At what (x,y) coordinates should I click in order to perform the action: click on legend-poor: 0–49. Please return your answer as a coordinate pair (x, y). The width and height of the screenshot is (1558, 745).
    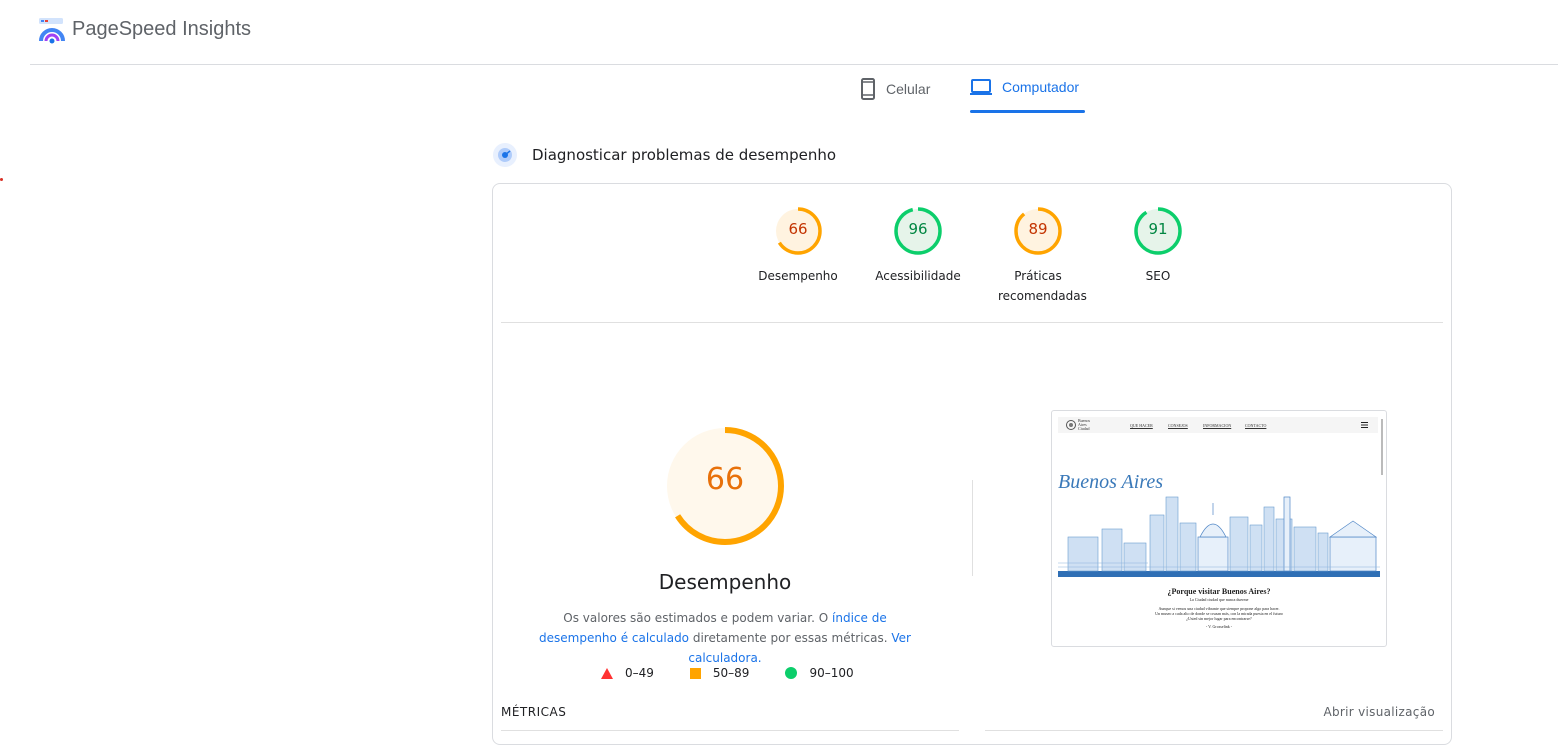
    Looking at the image, I should click on (627, 673).